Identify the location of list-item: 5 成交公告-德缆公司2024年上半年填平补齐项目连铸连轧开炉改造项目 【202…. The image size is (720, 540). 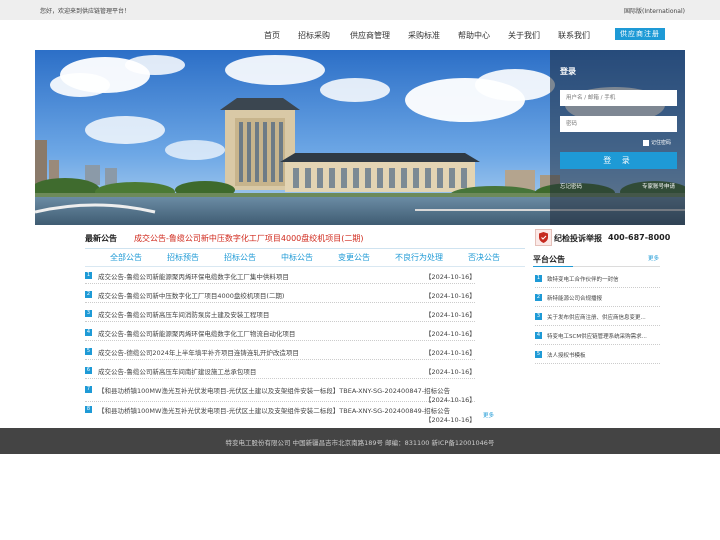
(280, 352).